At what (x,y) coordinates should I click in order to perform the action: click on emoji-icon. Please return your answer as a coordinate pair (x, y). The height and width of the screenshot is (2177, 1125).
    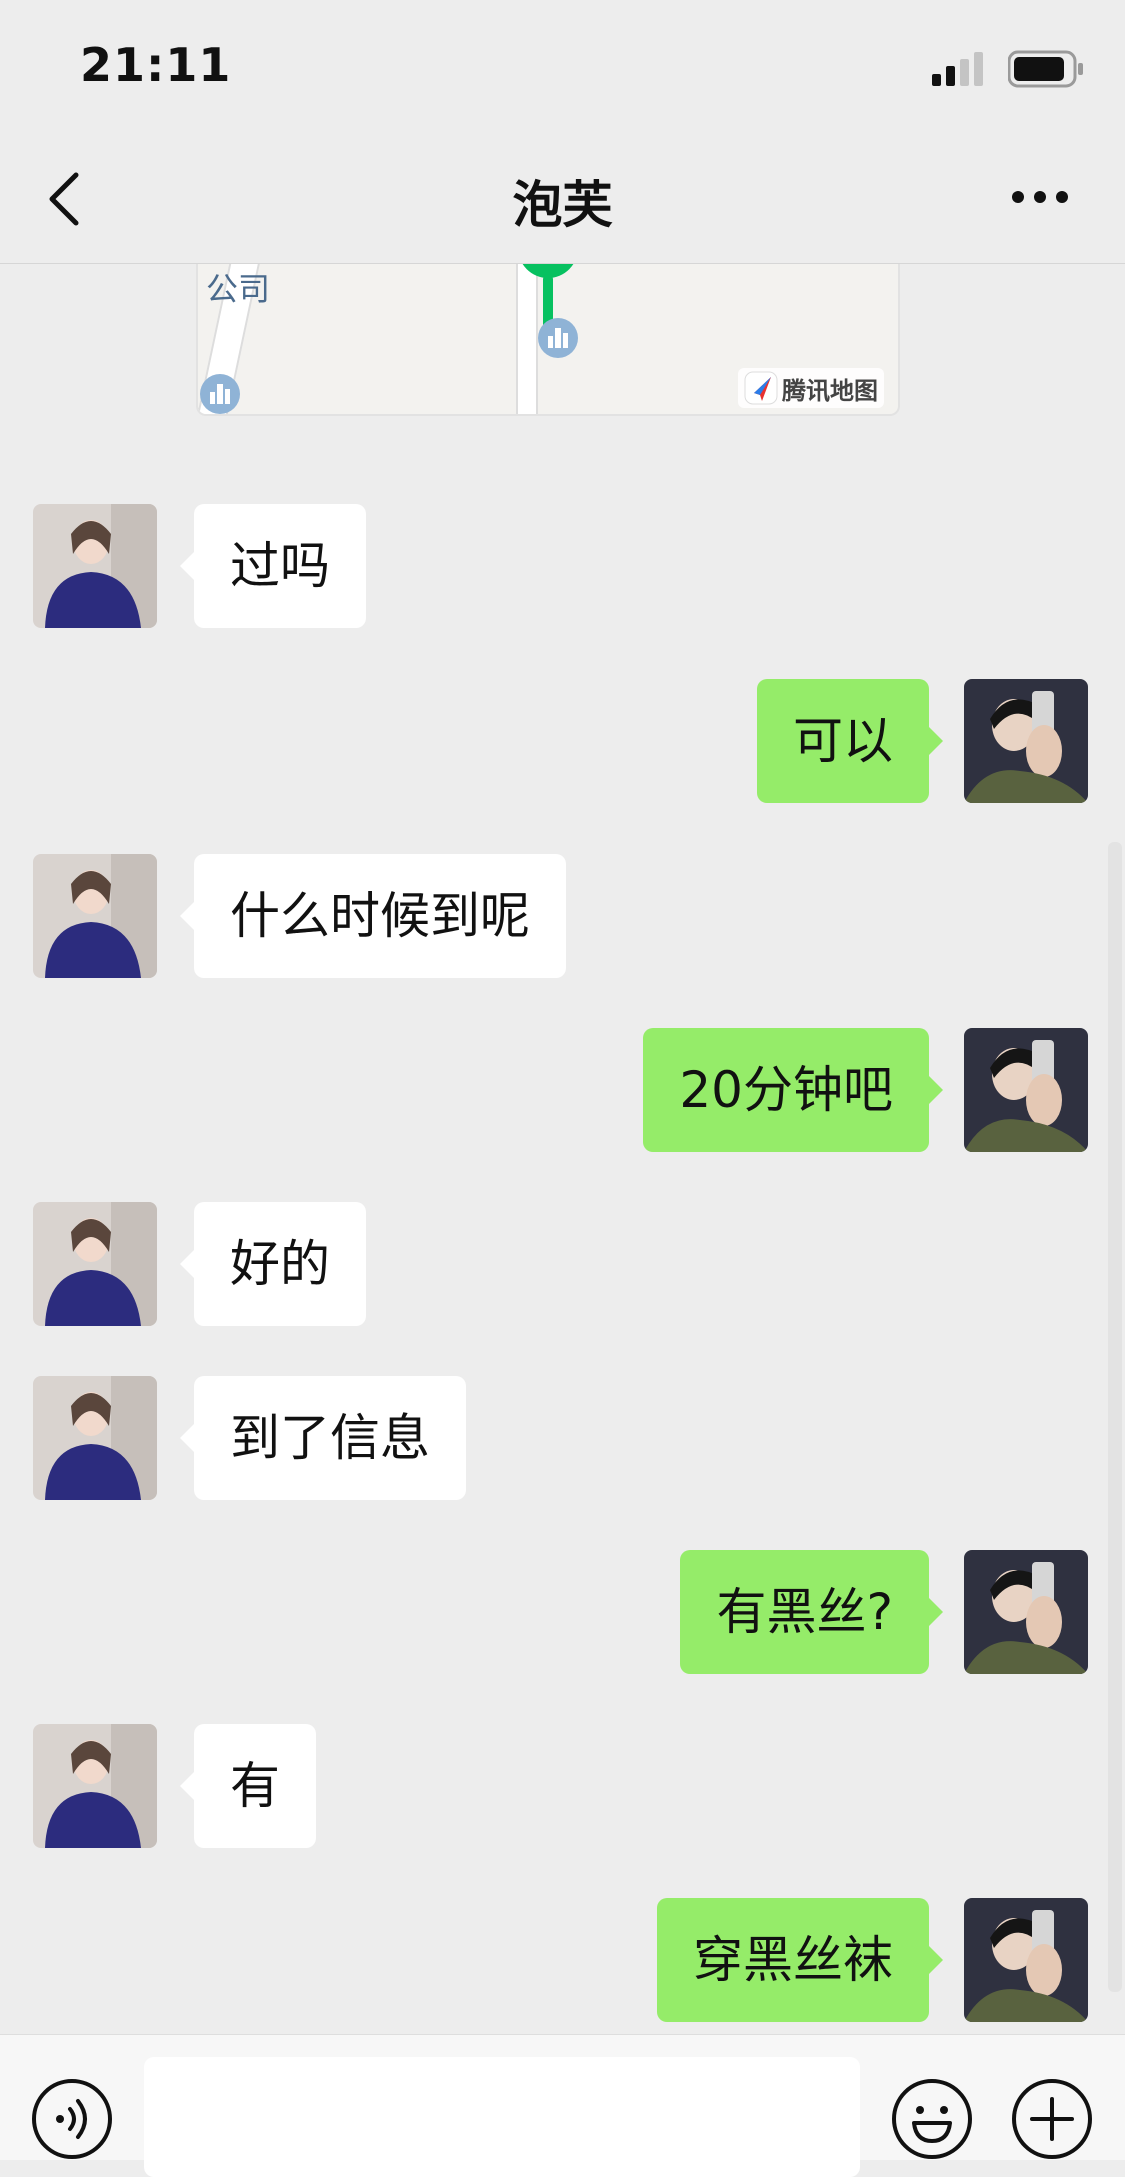
    Looking at the image, I should click on (932, 2119).